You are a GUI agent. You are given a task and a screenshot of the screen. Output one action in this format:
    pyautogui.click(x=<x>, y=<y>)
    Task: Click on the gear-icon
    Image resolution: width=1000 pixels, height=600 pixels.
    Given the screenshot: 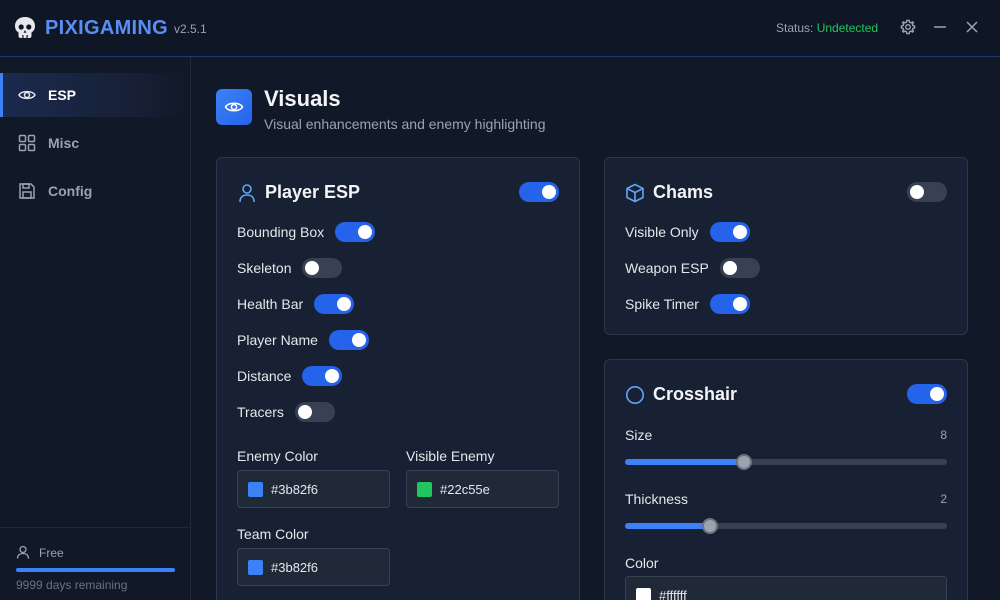 What is the action you would take?
    pyautogui.click(x=908, y=27)
    